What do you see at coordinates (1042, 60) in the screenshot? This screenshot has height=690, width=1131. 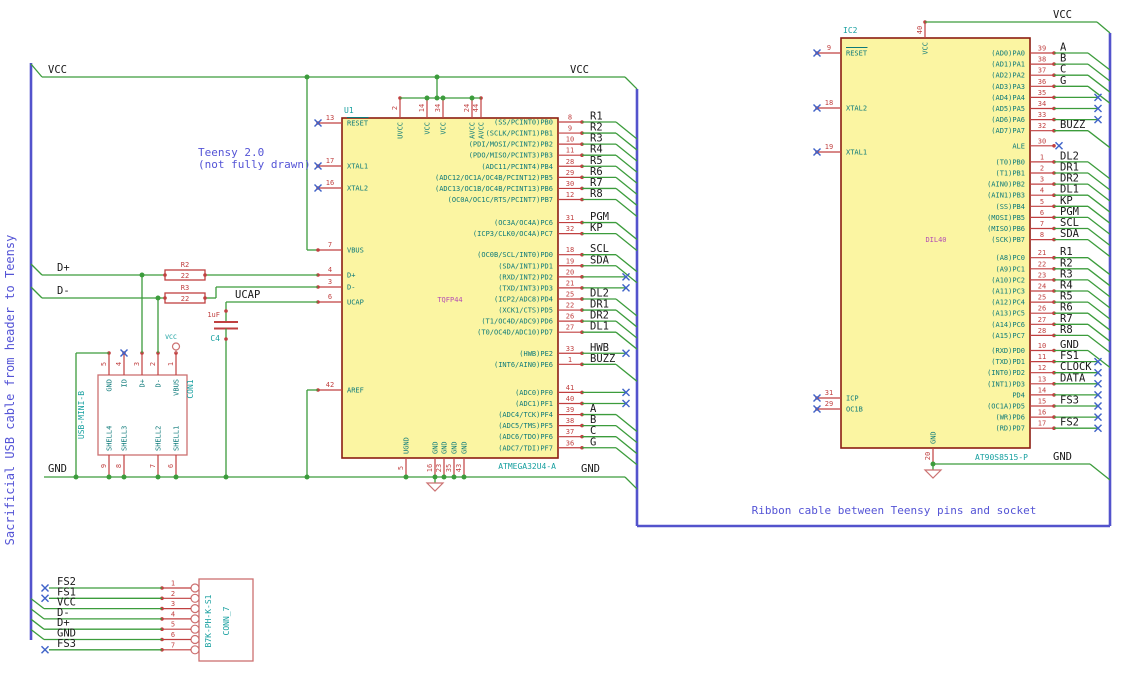 I see `pin-number: 38` at bounding box center [1042, 60].